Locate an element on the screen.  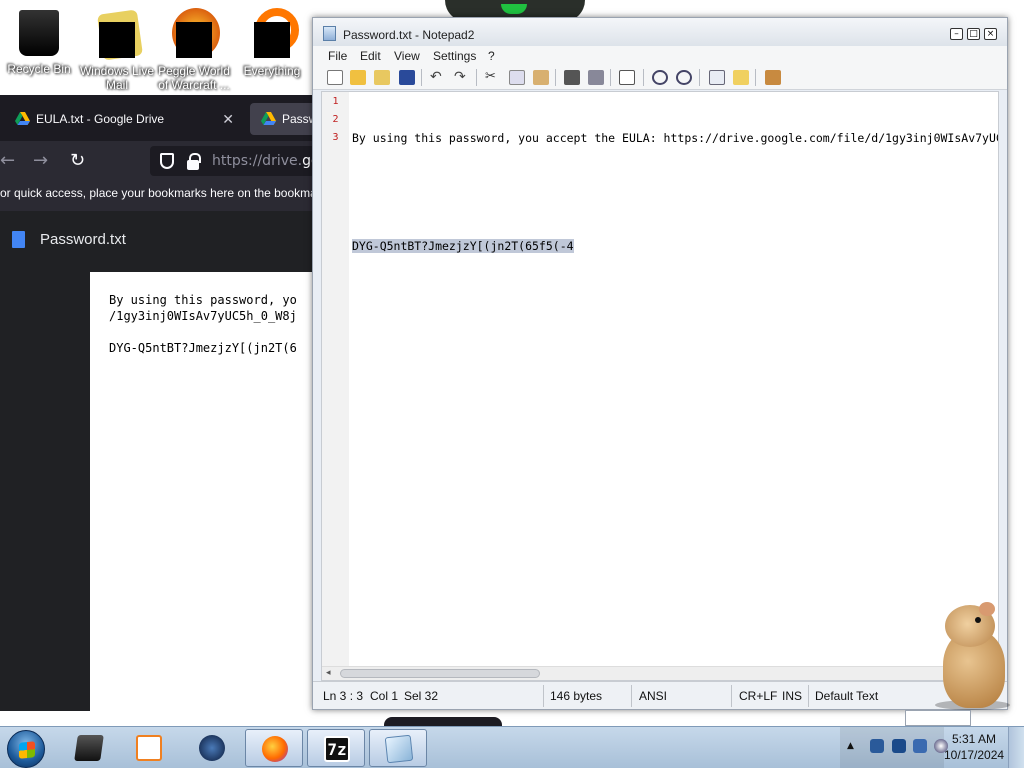
redo-icon: ↷ is located at coordinates (462, 77).